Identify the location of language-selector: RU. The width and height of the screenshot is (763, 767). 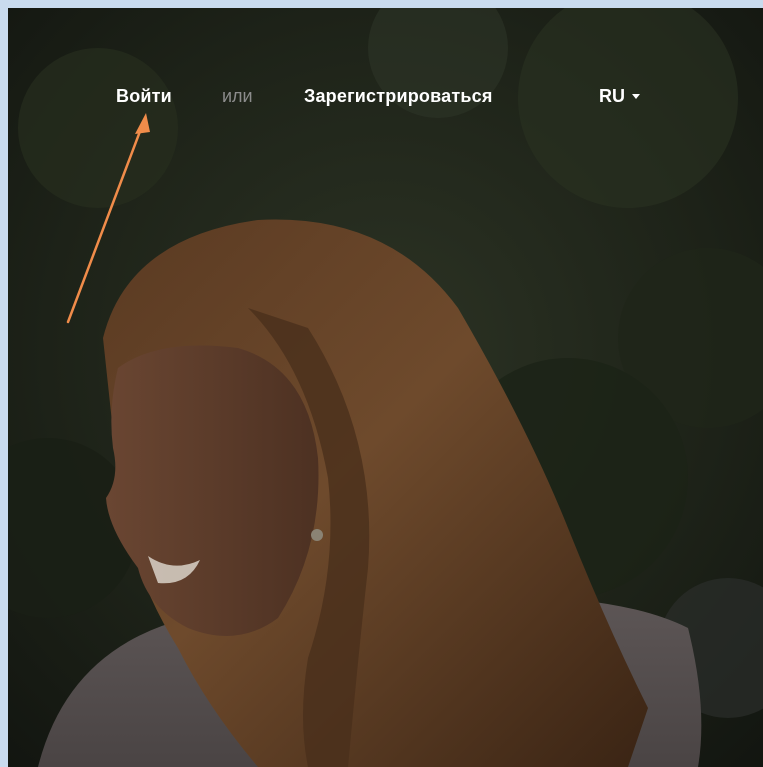
(619, 96).